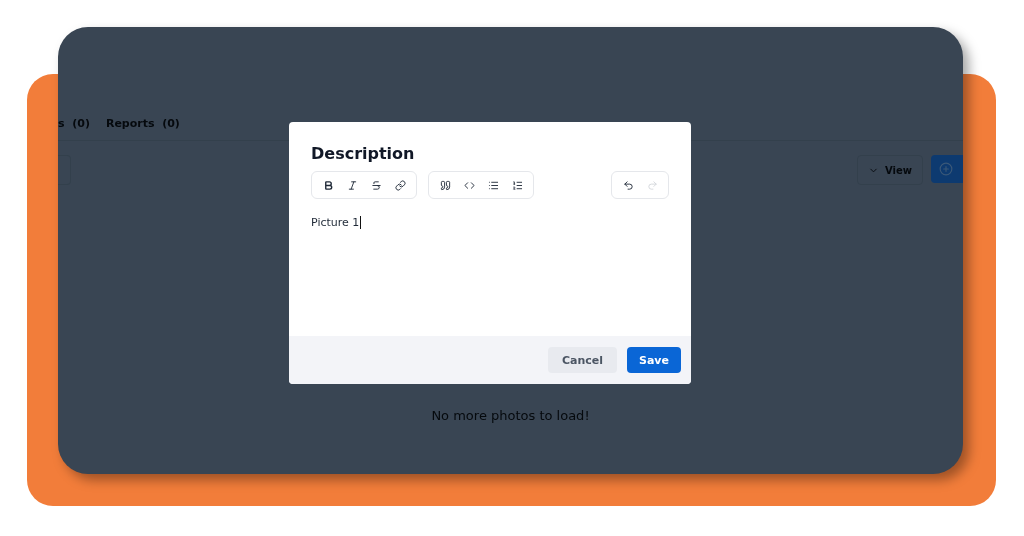 Image resolution: width=1024 pixels, height=536 pixels. What do you see at coordinates (361, 222) in the screenshot?
I see `text-cursor` at bounding box center [361, 222].